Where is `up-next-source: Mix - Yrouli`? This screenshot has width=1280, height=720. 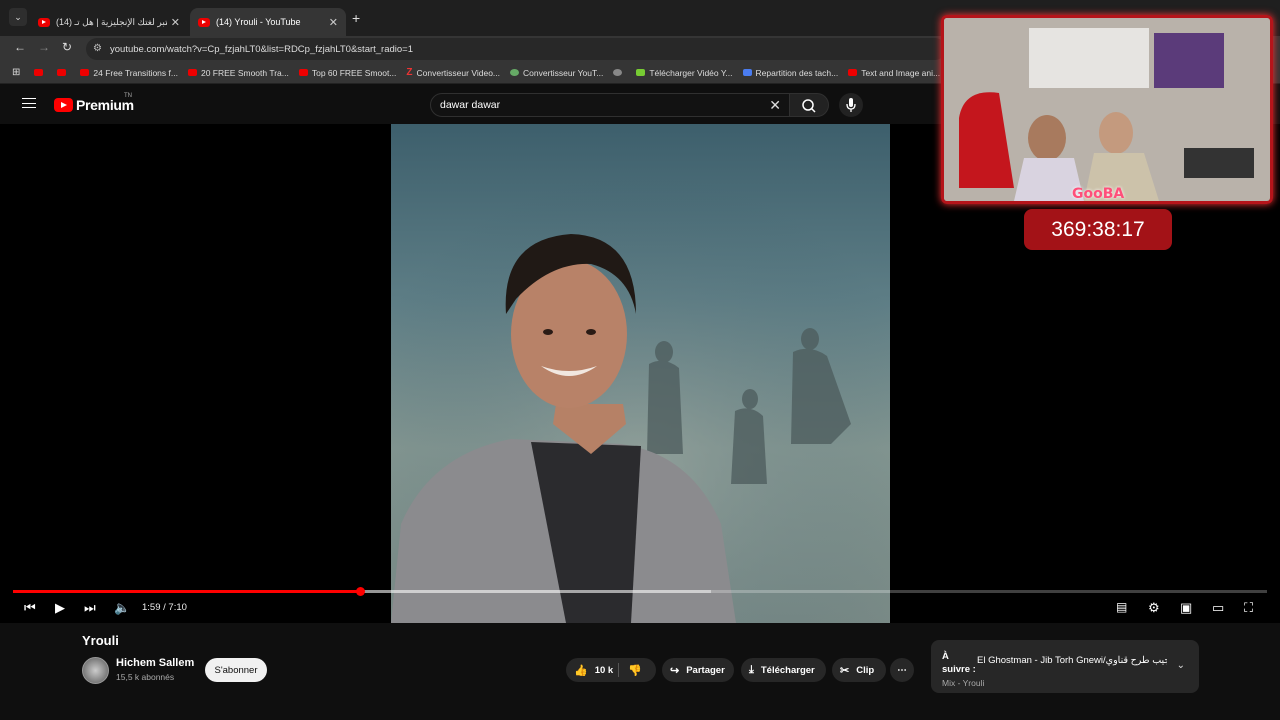 up-next-source: Mix - Yrouli is located at coordinates (963, 683).